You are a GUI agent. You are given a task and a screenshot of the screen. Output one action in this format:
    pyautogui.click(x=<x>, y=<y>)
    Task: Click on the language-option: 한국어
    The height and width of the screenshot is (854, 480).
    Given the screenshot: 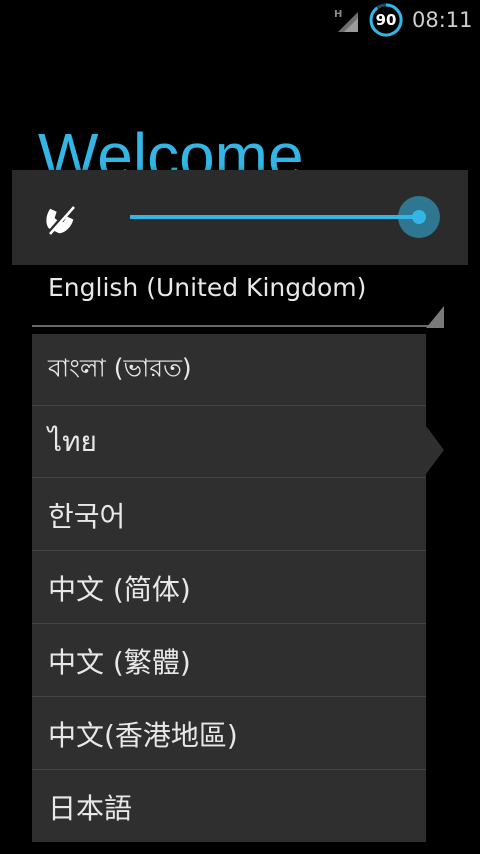 What is the action you would take?
    pyautogui.click(x=229, y=515)
    